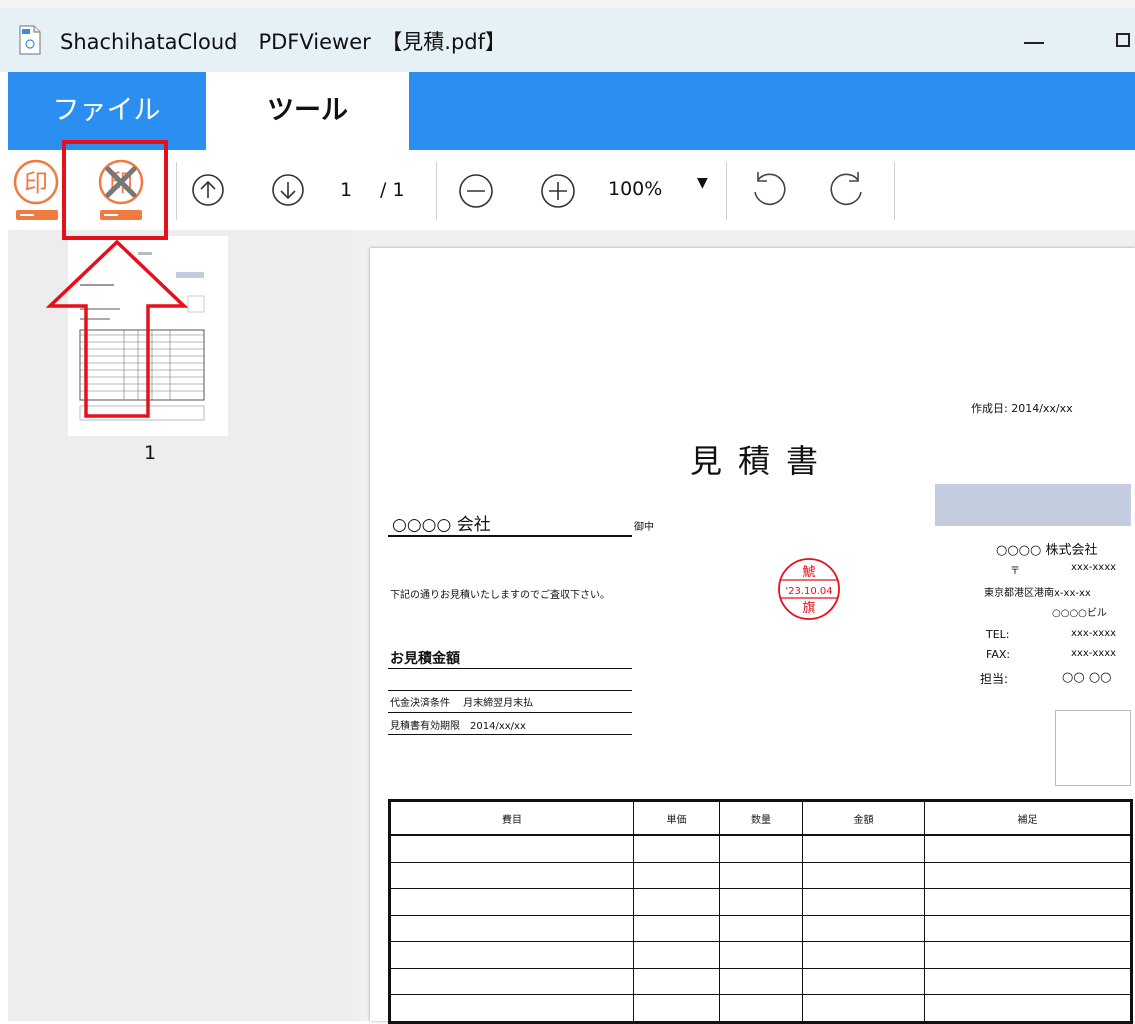  I want to click on stamp-icon-char: 印, so click(36, 183).